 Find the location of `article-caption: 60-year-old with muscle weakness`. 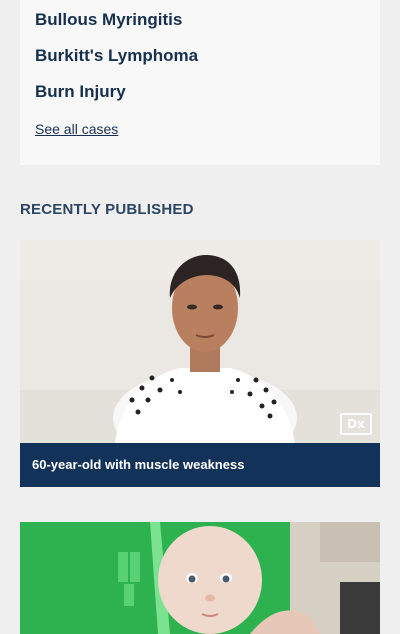

article-caption: 60-year-old with muscle weakness is located at coordinates (200, 465).